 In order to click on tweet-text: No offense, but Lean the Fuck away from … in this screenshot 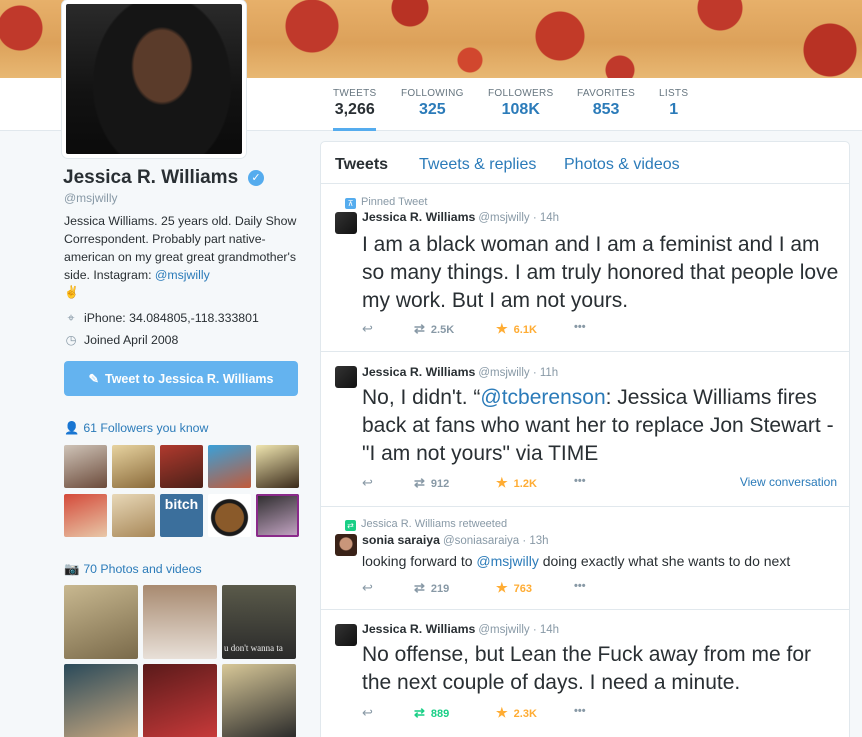, I will do `click(587, 668)`.